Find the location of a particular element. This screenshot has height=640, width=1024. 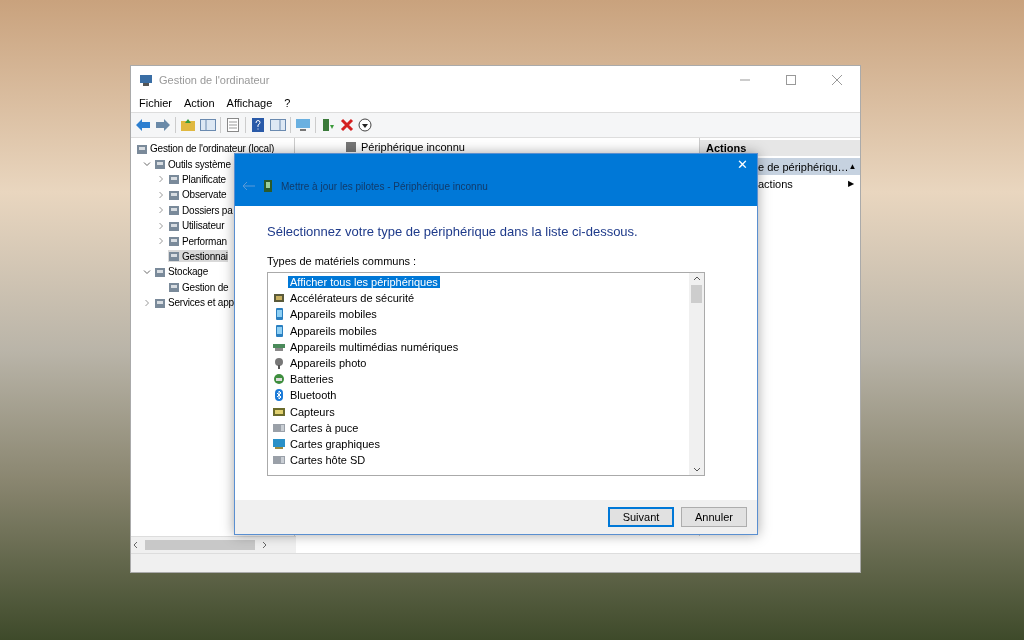

maximize-icon is located at coordinates (791, 80).